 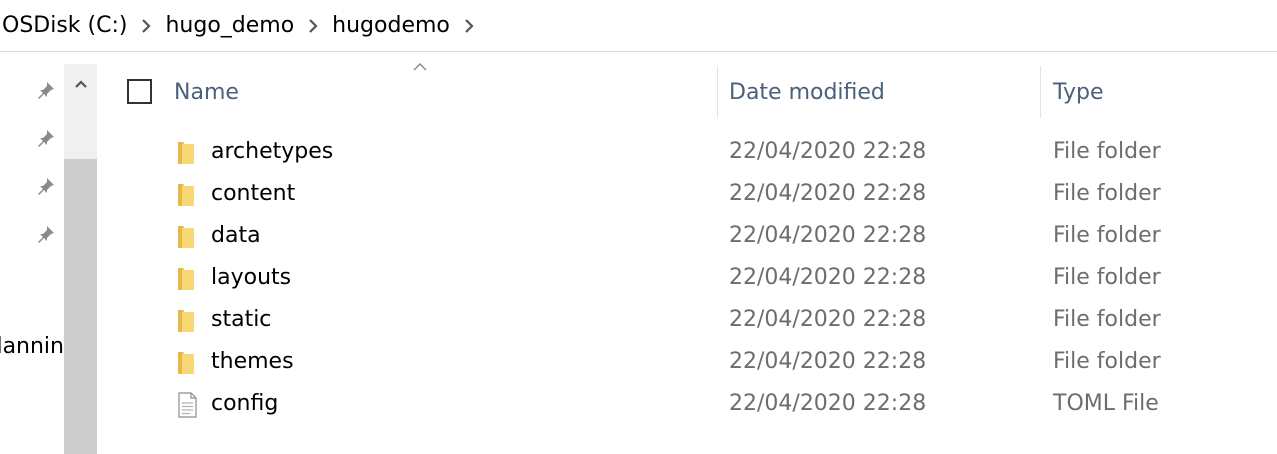 I want to click on column-header-date: Date modified, so click(x=884, y=92).